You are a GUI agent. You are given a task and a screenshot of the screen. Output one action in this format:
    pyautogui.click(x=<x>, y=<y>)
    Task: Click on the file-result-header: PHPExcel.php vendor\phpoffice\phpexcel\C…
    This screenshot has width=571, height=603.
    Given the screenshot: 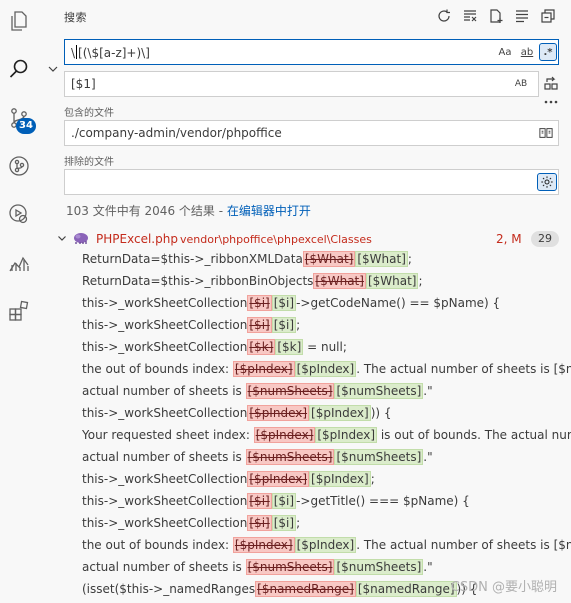 What is the action you would take?
    pyautogui.click(x=313, y=240)
    